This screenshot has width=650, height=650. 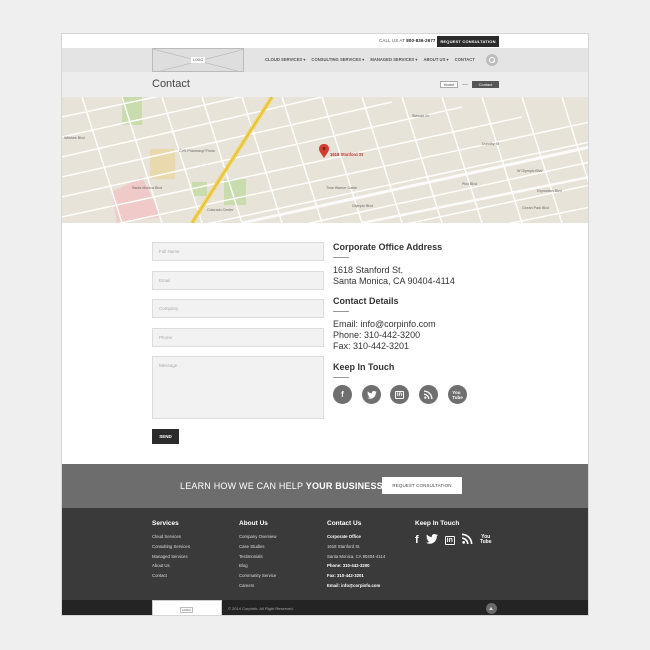 What do you see at coordinates (384, 324) in the screenshot?
I see `contact-email: Email: info@corpinfo.com` at bounding box center [384, 324].